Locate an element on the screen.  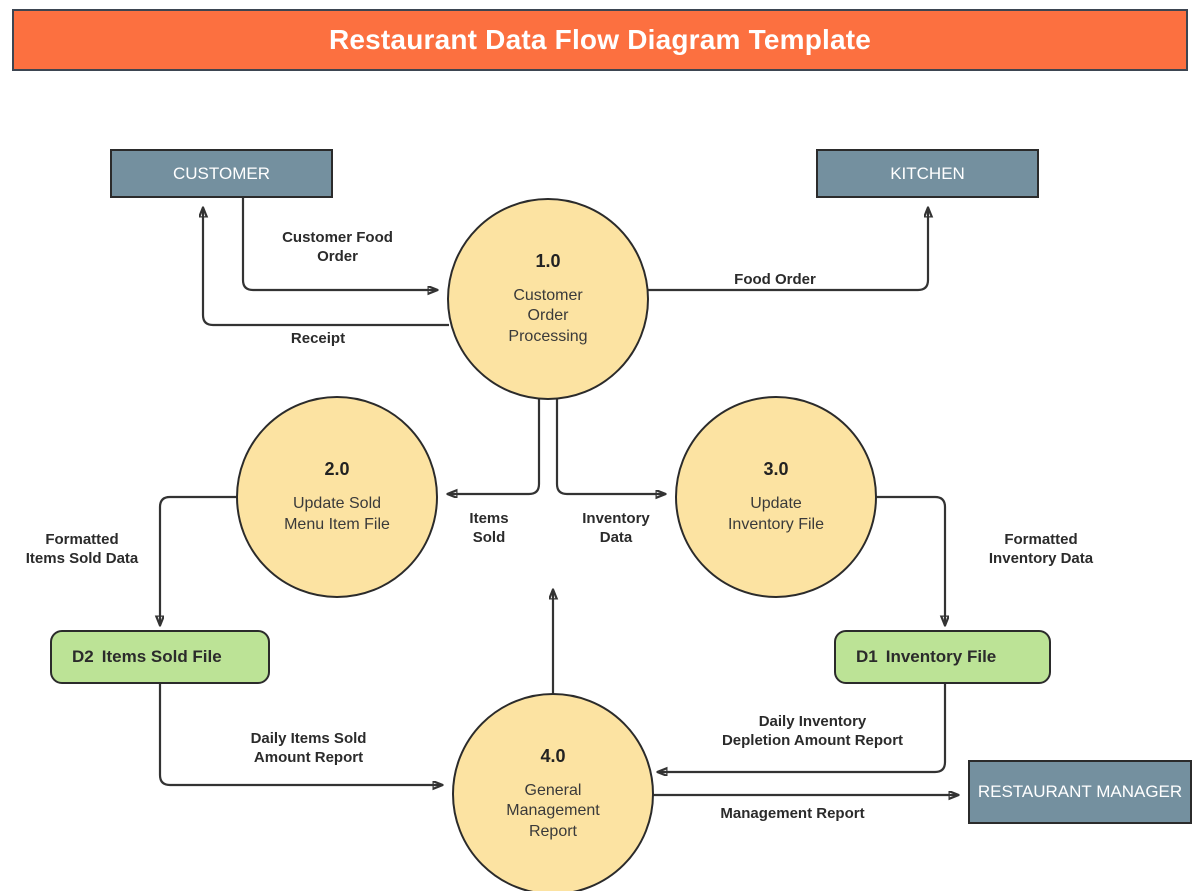
flow-label-food-order: Food Order is located at coordinates (775, 279).